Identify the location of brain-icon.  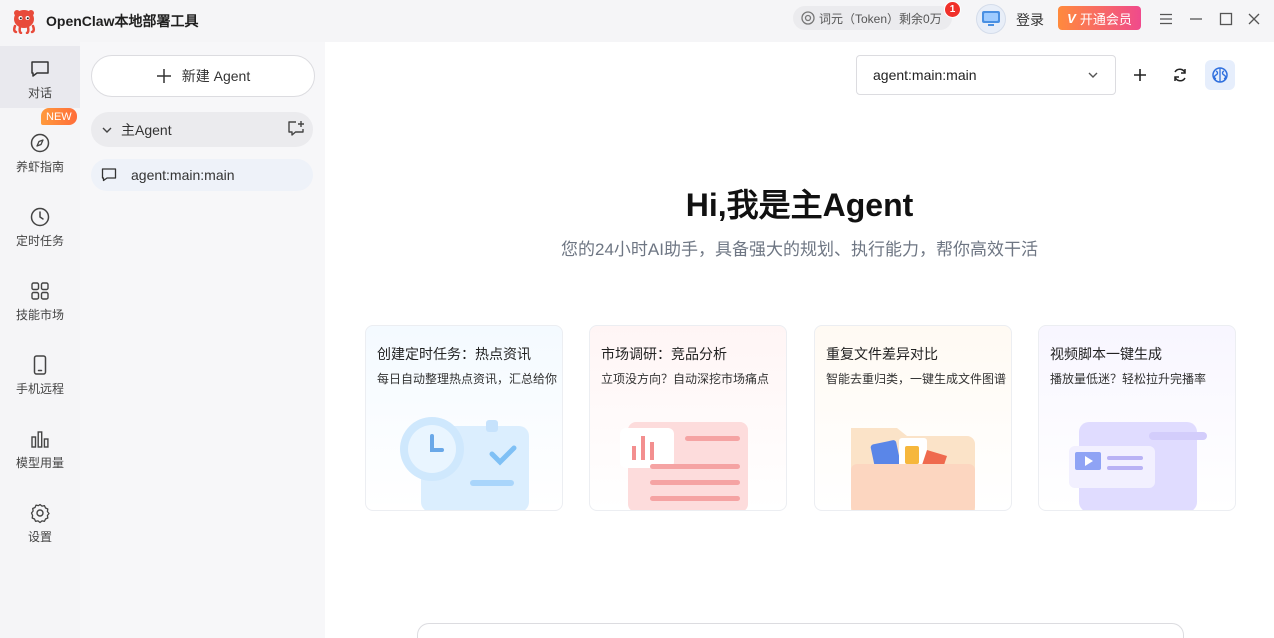
(1220, 75).